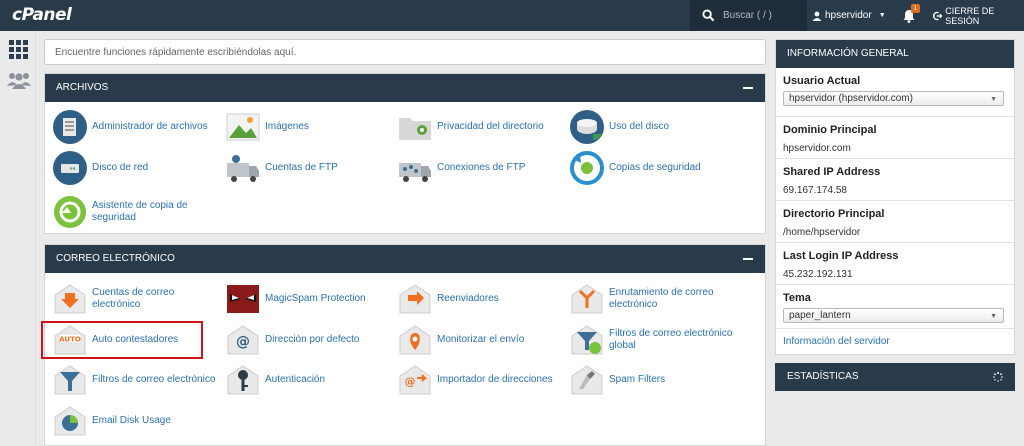  I want to click on backup-icon, so click(587, 168).